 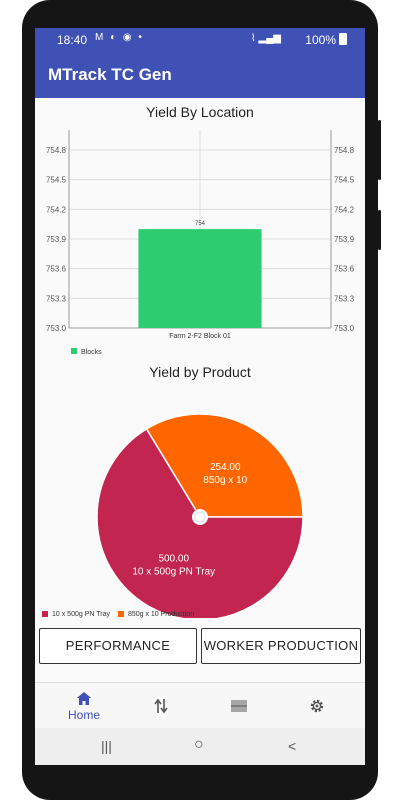 I want to click on bottom-navigation: Home, so click(x=200, y=705).